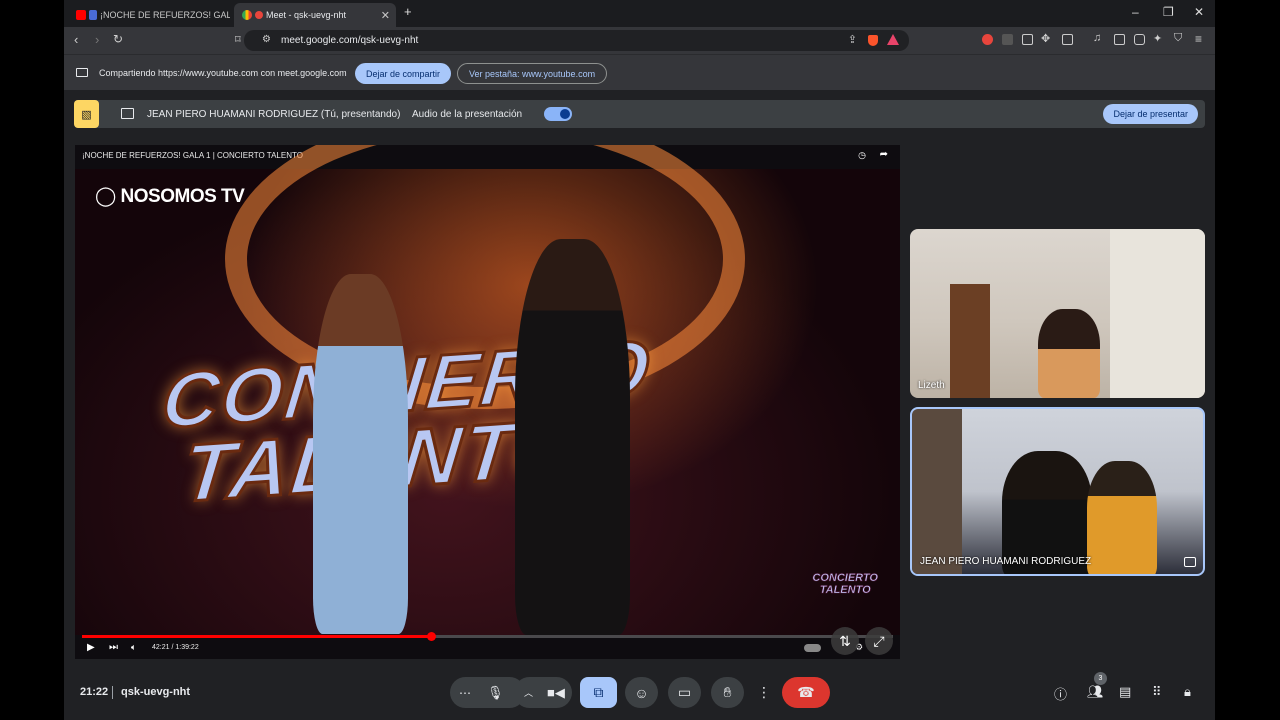  What do you see at coordinates (182, 196) in the screenshot?
I see `channel-logo-text: NOSOMOS TV` at bounding box center [182, 196].